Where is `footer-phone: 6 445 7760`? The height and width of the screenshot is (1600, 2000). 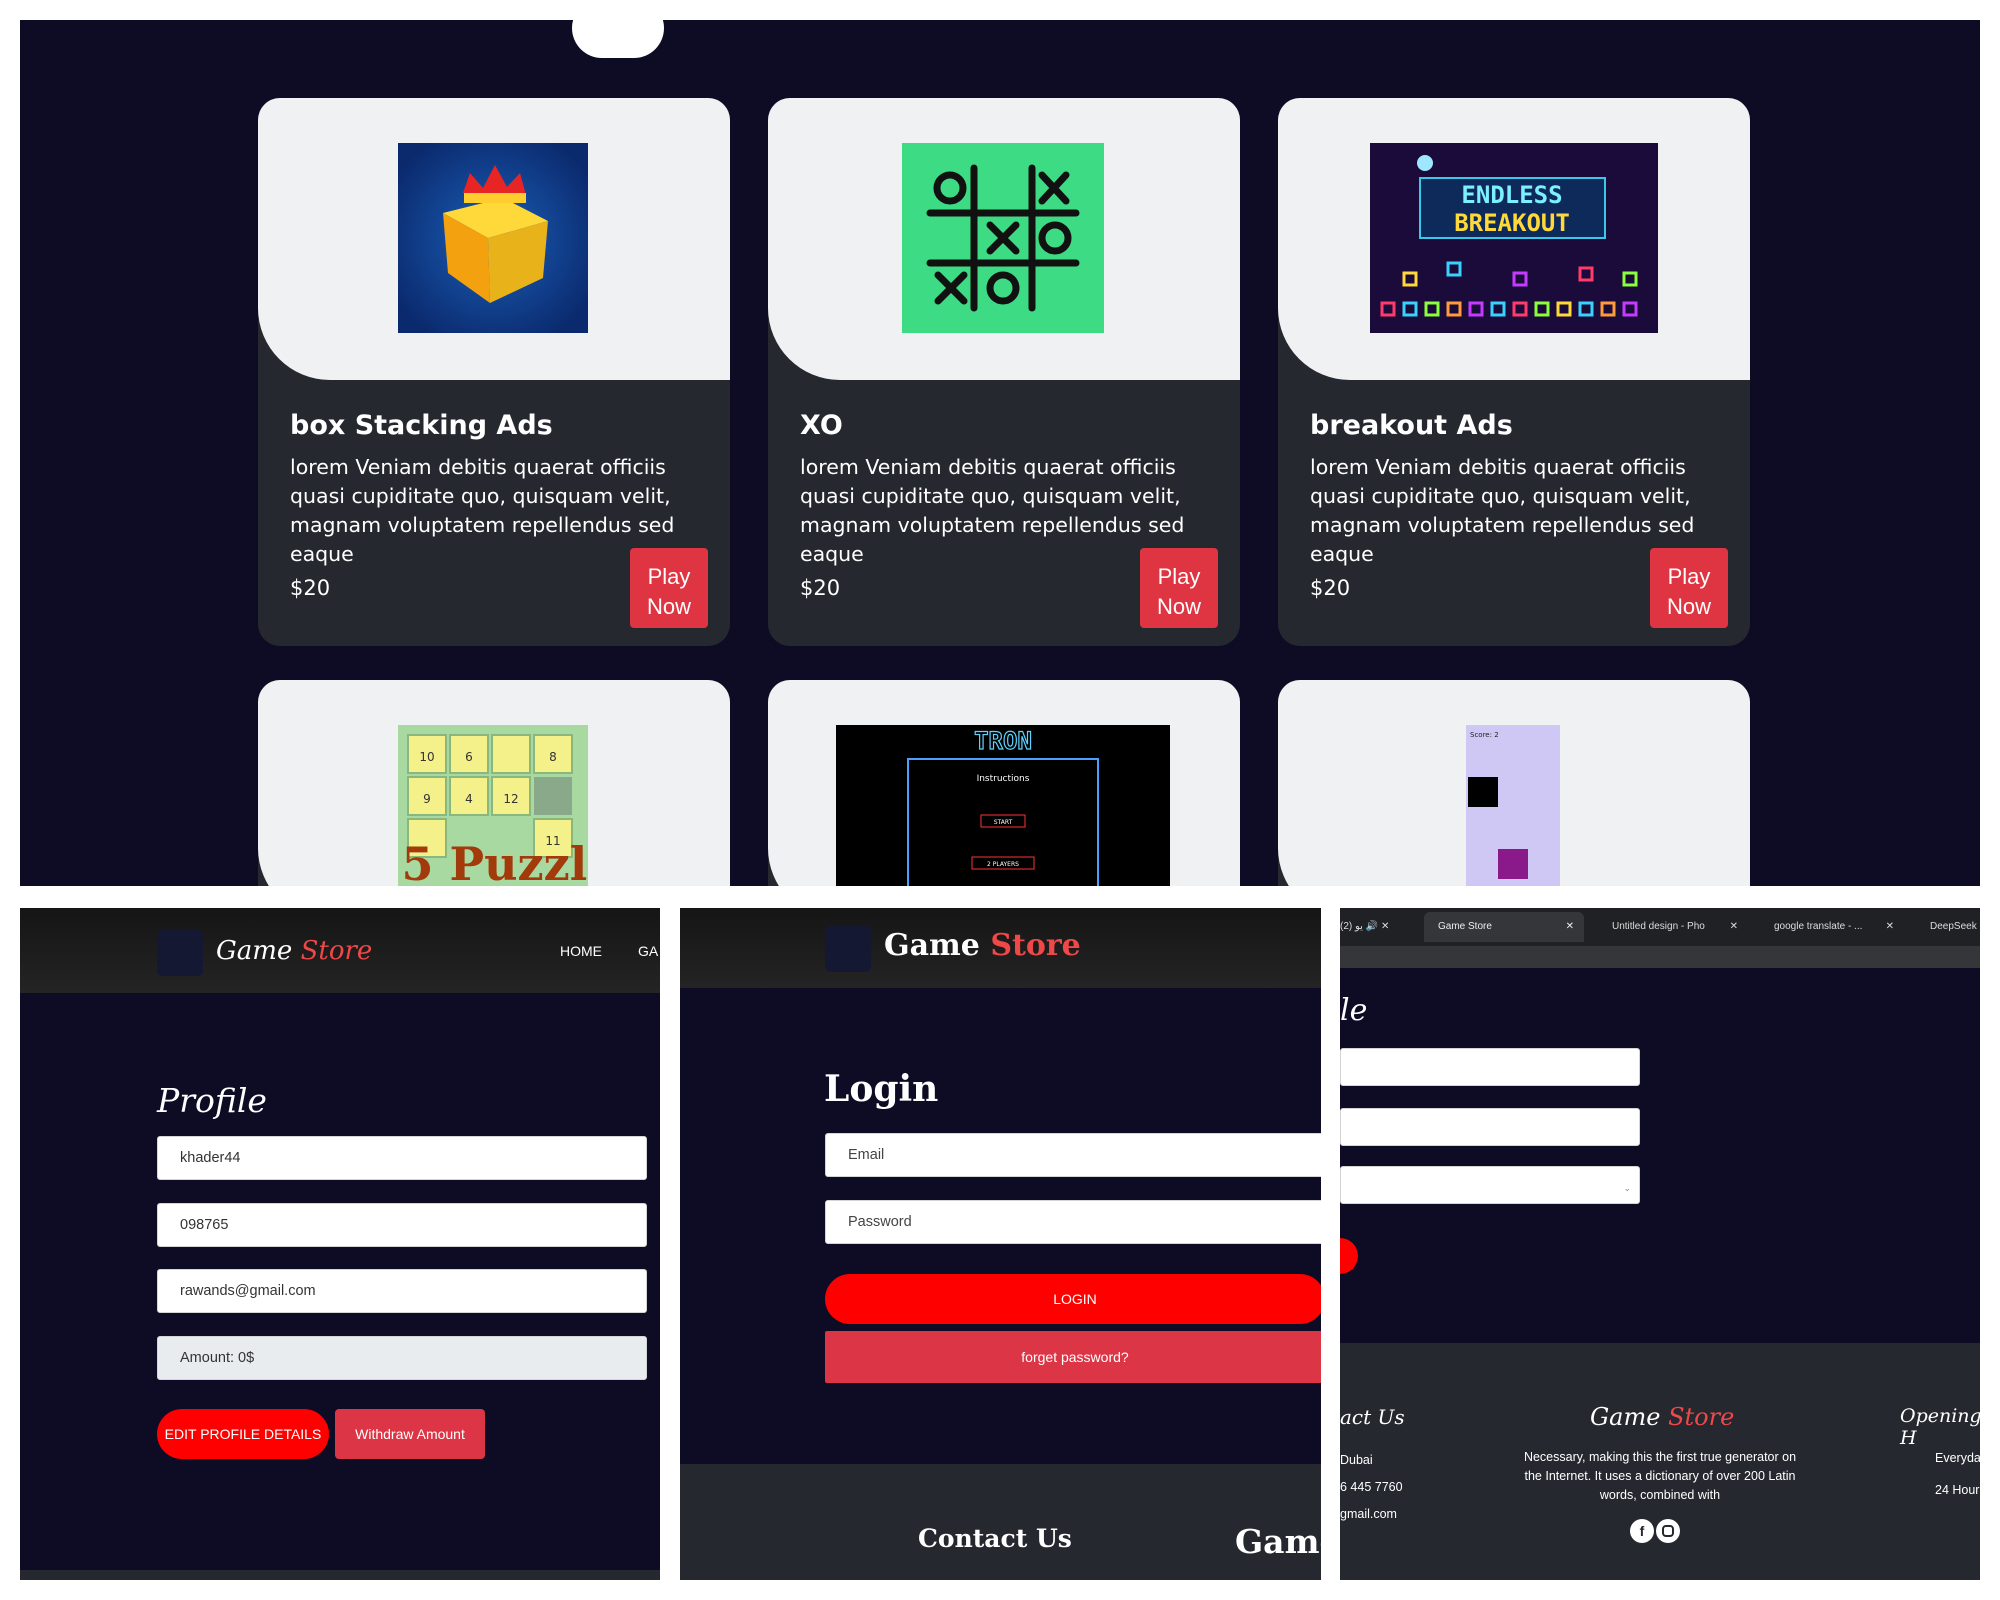
footer-phone: 6 445 7760 is located at coordinates (1371, 1487).